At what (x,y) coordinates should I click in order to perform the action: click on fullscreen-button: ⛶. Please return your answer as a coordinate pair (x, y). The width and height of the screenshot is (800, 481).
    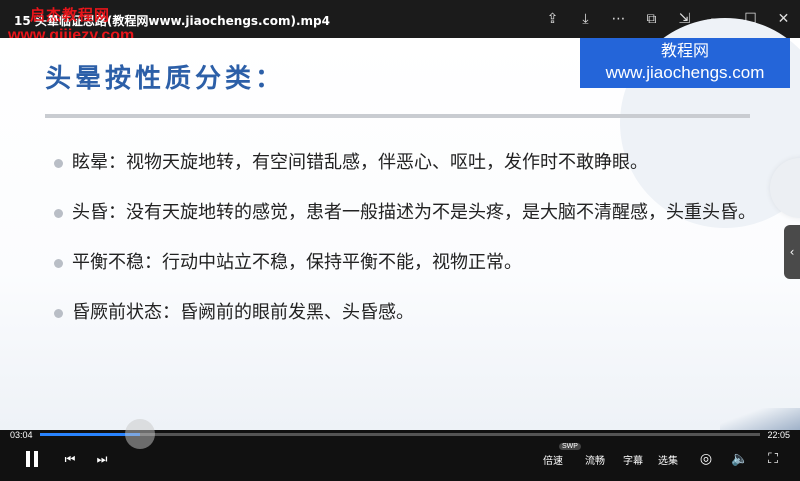
    Looking at the image, I should click on (773, 459).